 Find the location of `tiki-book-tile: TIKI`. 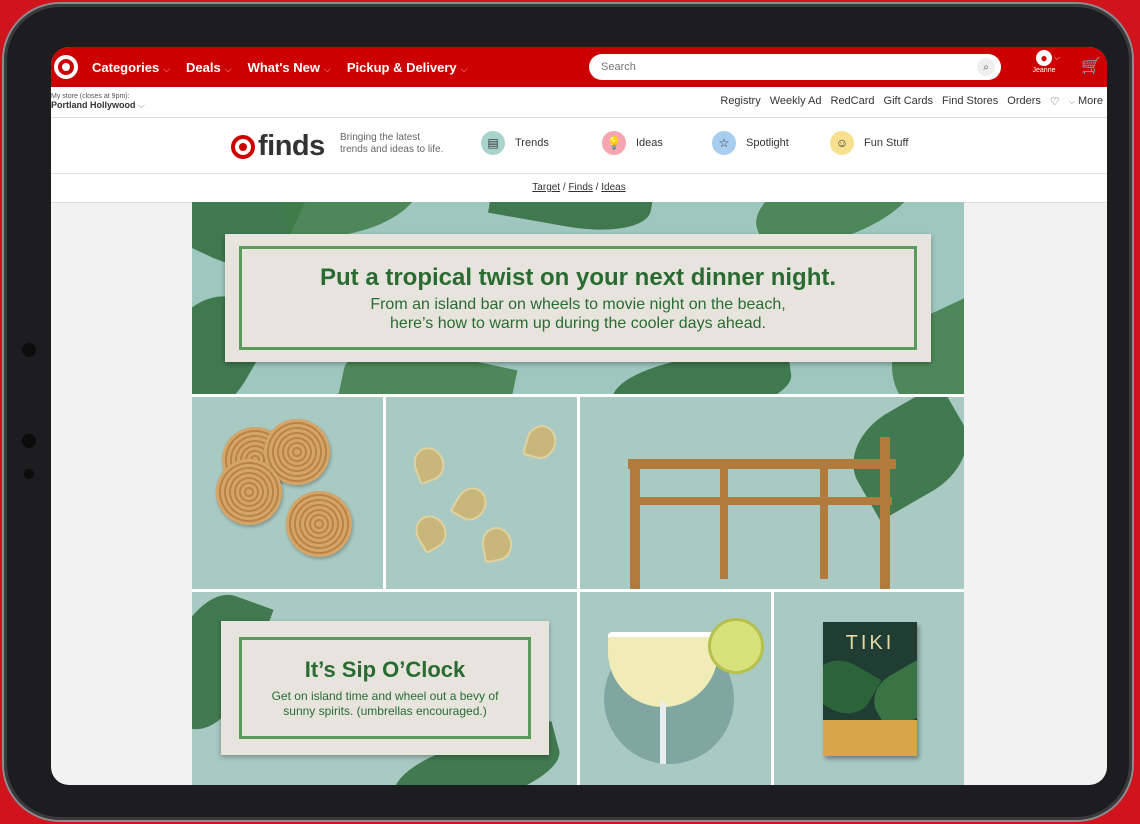

tiki-book-tile: TIKI is located at coordinates (869, 688).